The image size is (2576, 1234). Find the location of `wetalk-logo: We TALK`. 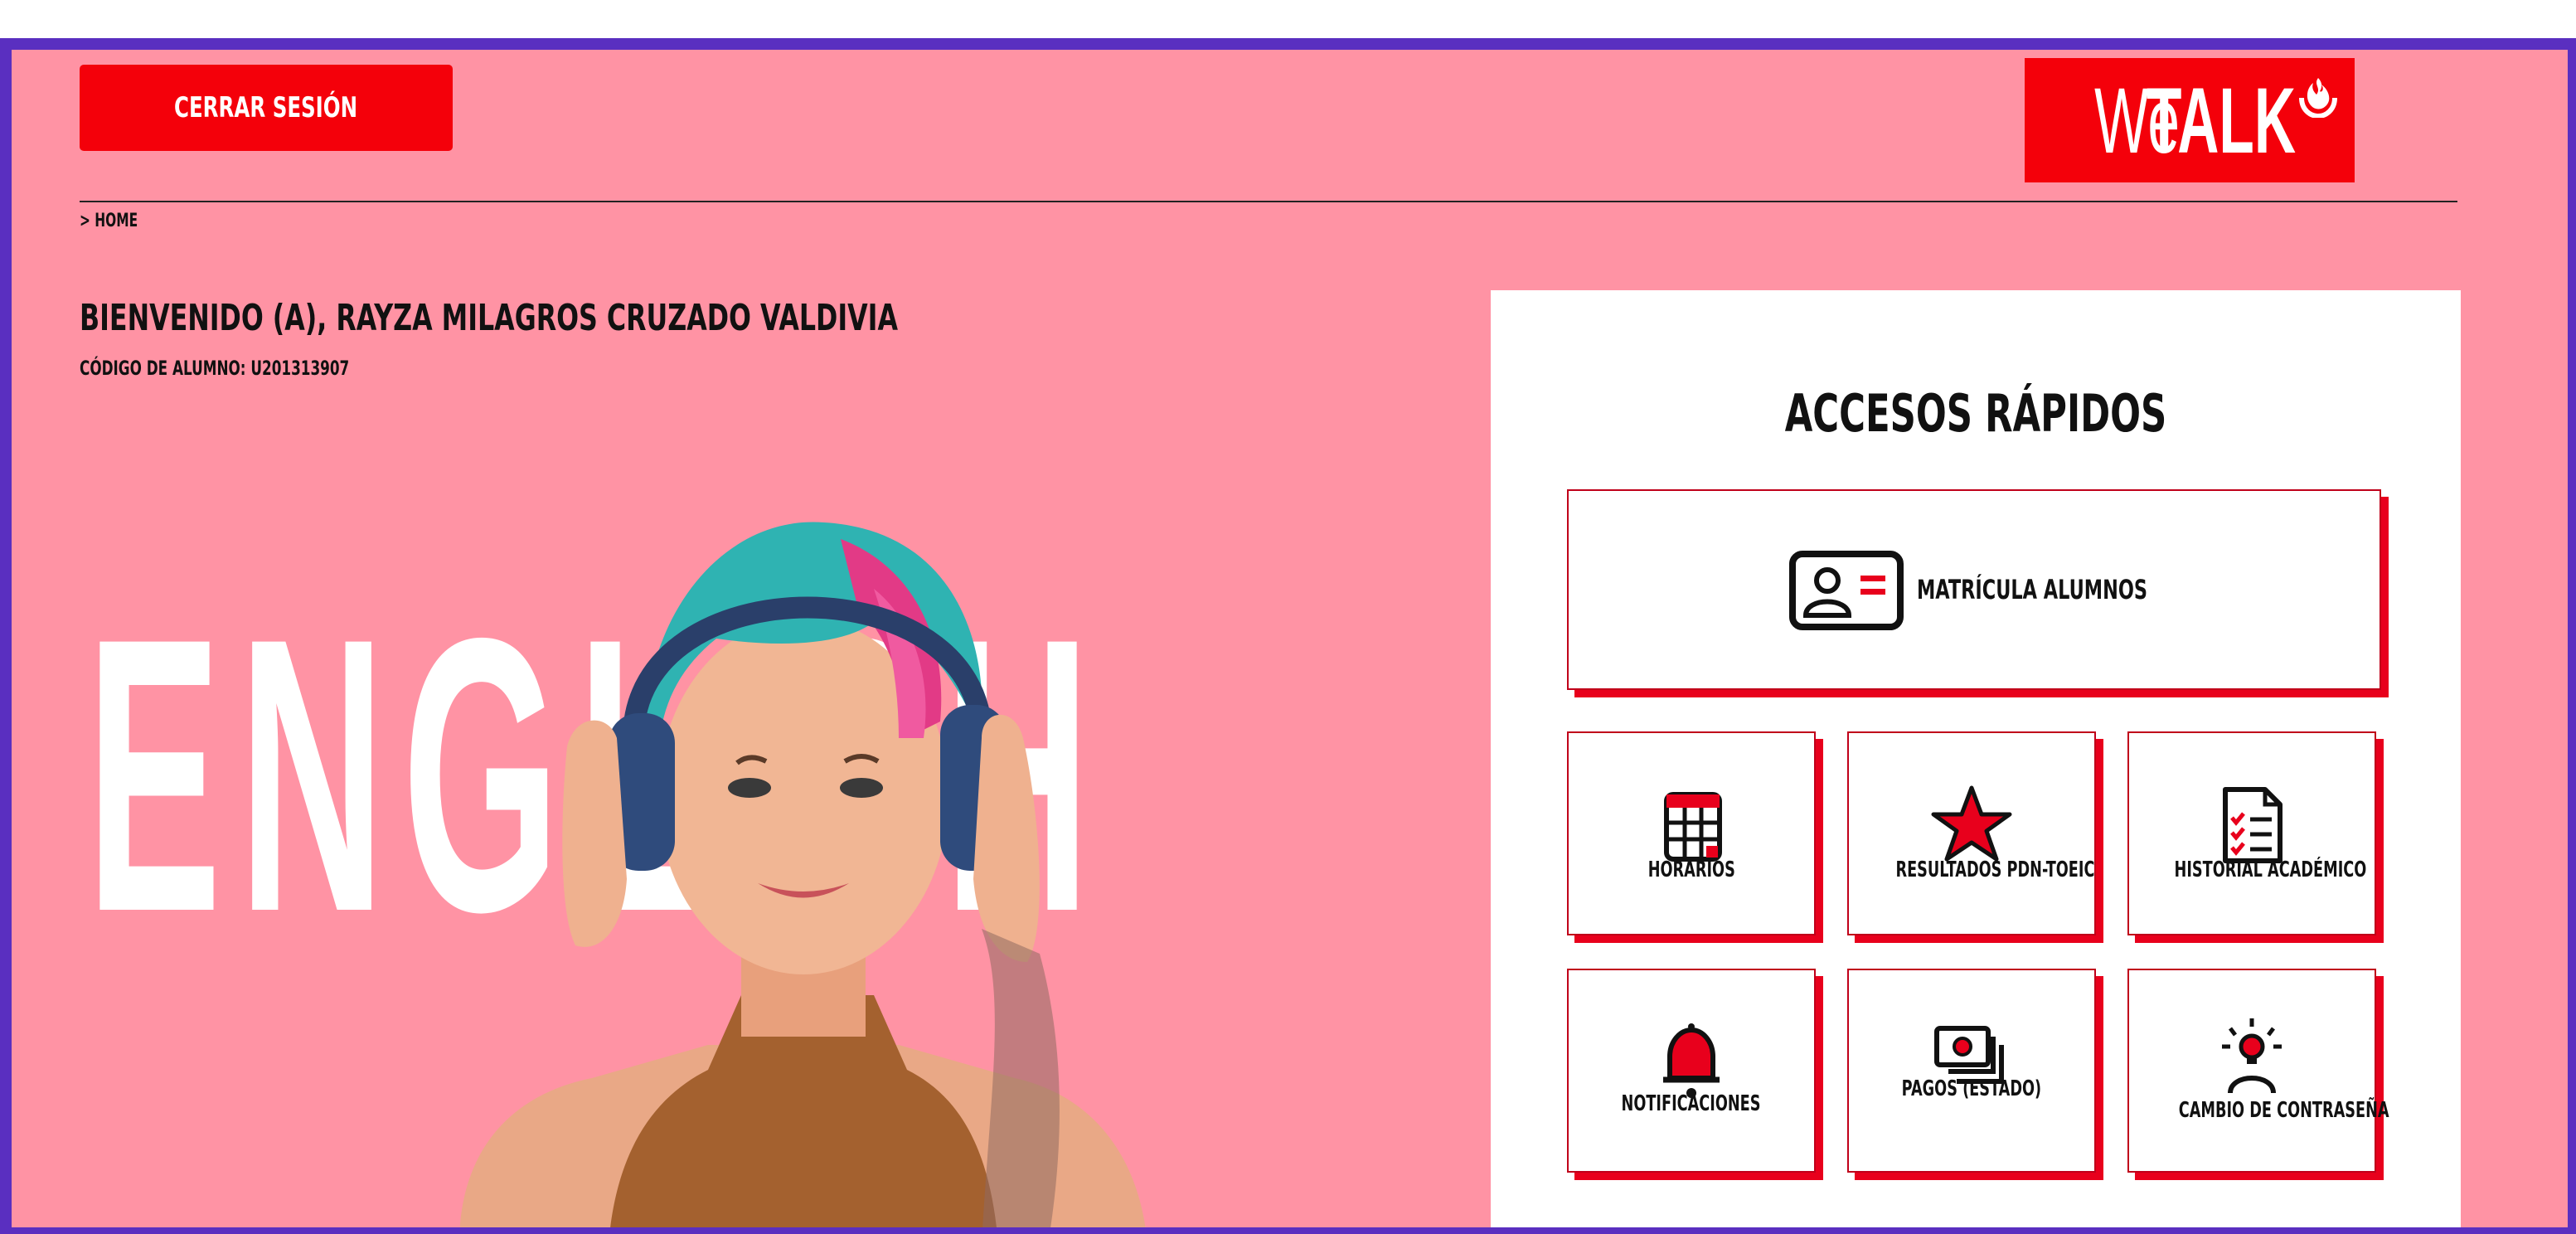

wetalk-logo: We TALK is located at coordinates (2190, 120).